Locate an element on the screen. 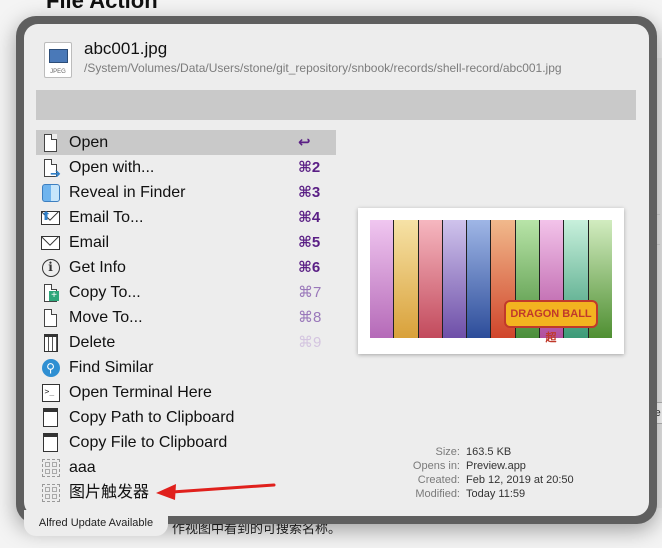  action-label: 图片触发器 is located at coordinates (109, 492).